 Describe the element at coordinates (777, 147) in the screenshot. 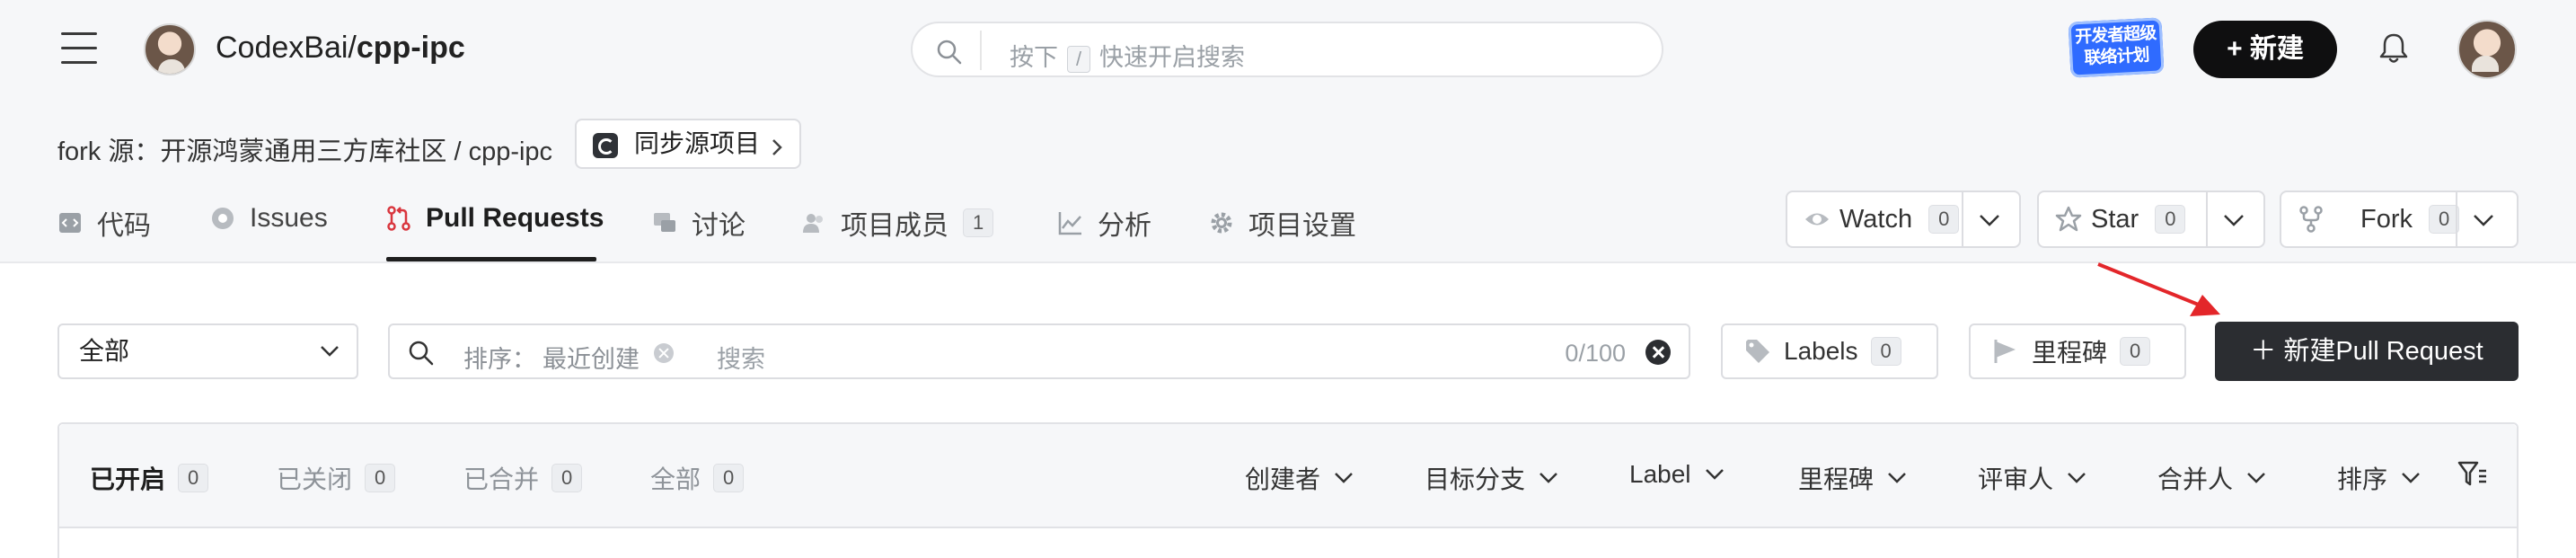

I see `chevron-right-icon` at that location.